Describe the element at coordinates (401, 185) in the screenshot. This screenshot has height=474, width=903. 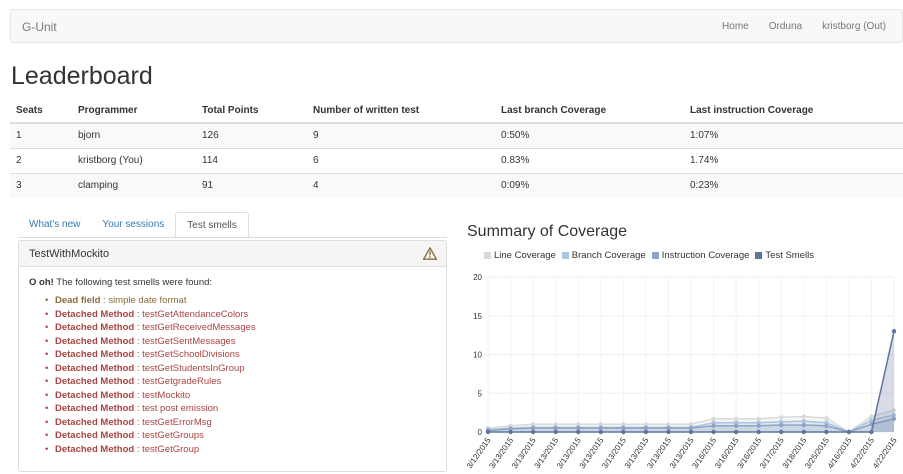
I see `table-cell: 4` at that location.